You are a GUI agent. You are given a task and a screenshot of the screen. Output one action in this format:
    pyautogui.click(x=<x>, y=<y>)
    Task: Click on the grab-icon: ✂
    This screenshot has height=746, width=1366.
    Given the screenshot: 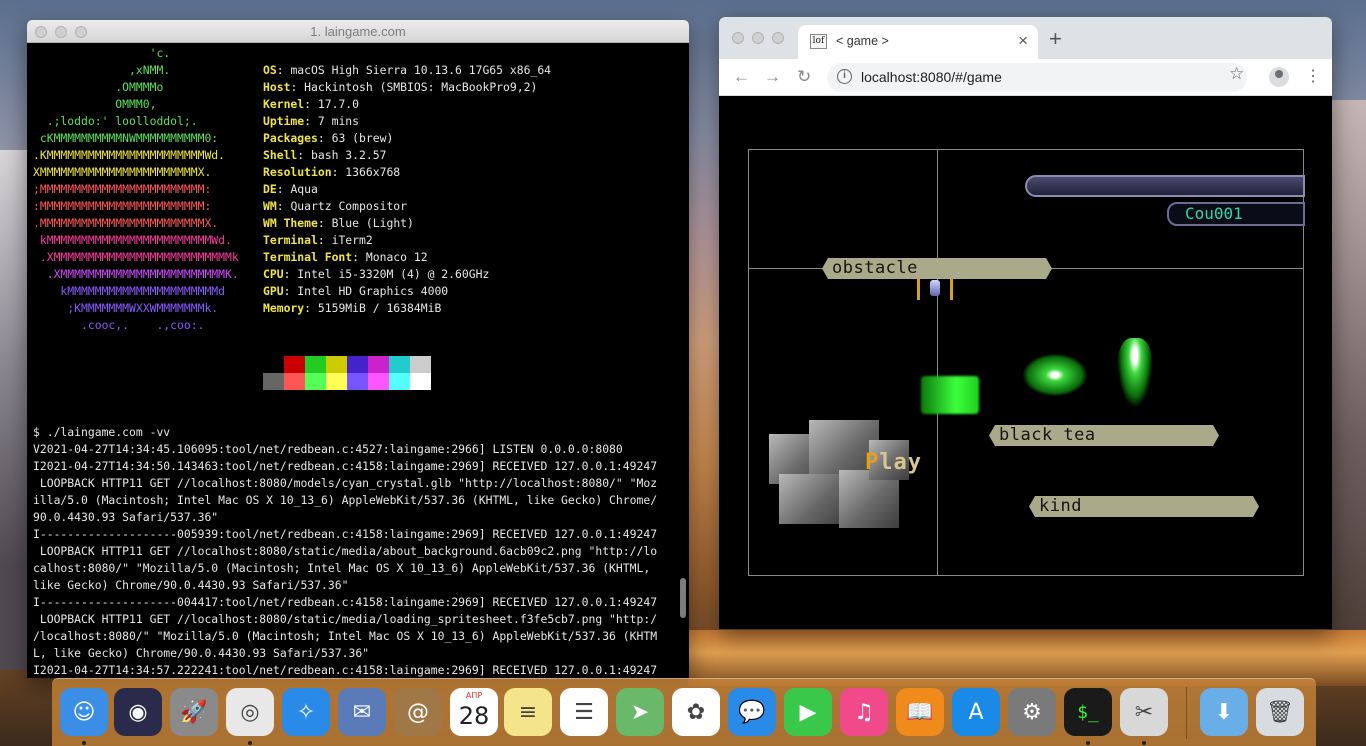 What is the action you would take?
    pyautogui.click(x=1144, y=712)
    